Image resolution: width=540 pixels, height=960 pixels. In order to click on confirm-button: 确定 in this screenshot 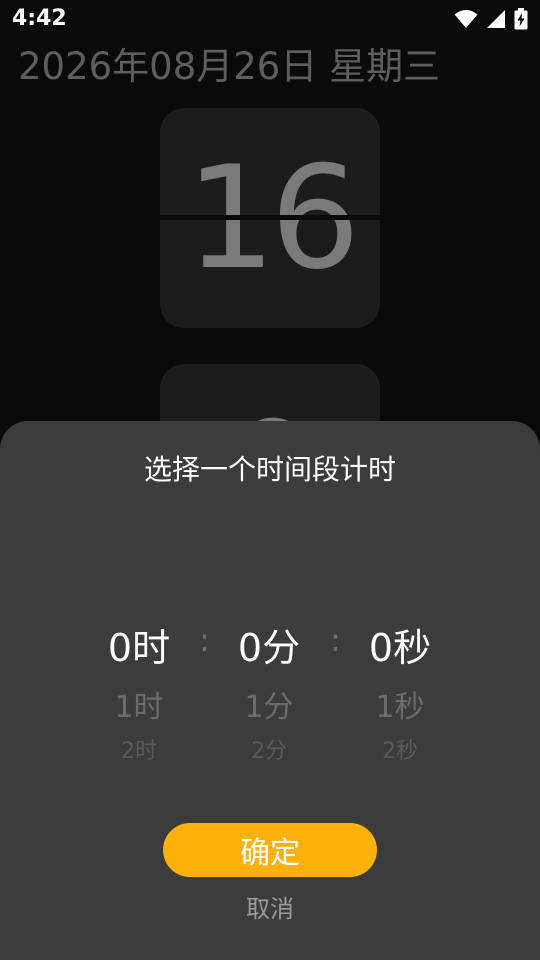, I will do `click(270, 850)`.